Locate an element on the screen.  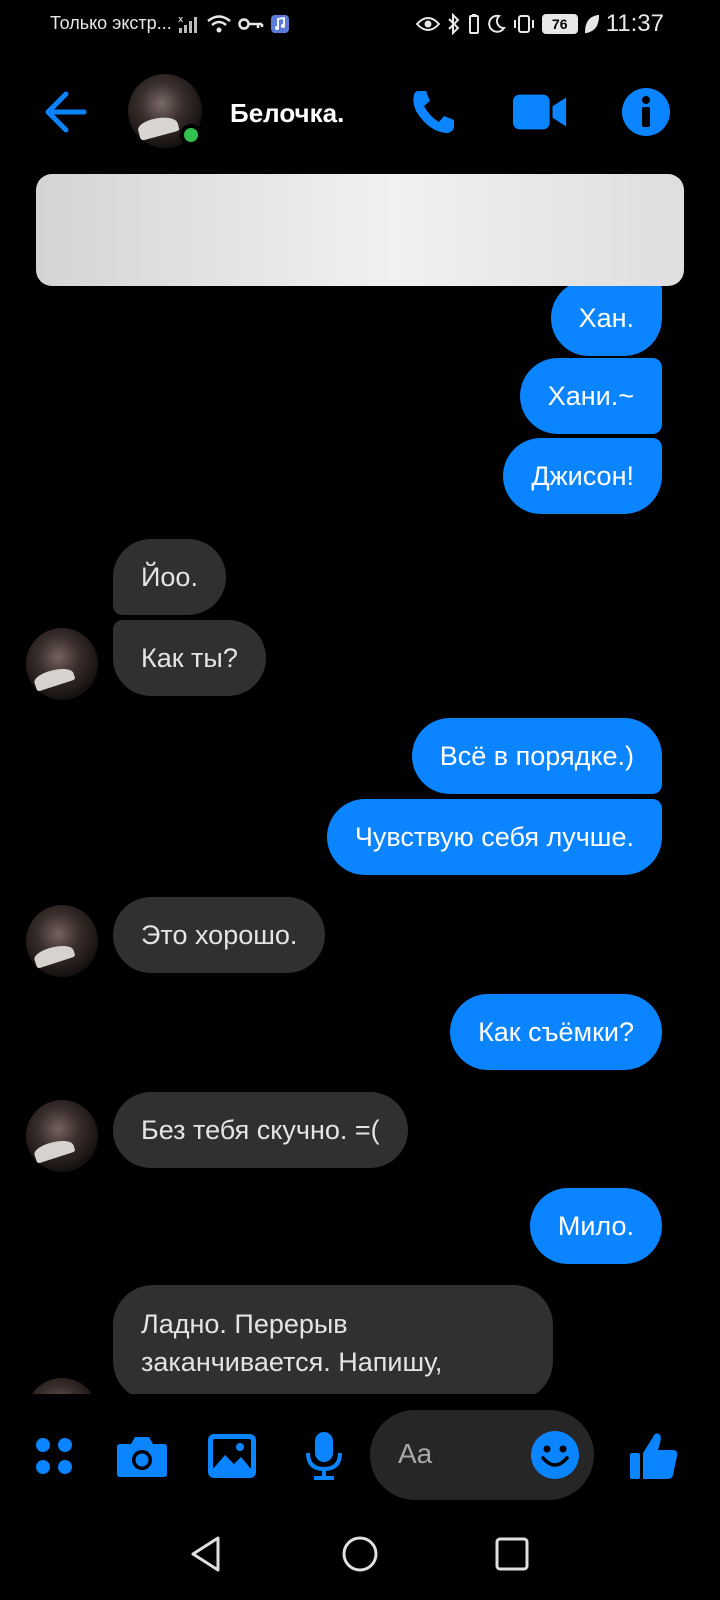
recents-square-icon is located at coordinates (512, 1554).